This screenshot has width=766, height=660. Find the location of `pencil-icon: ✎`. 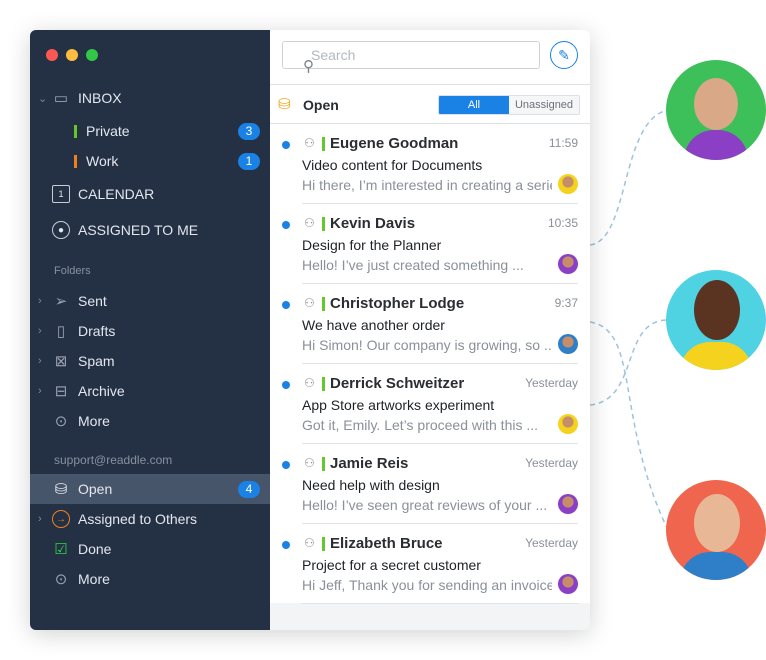

pencil-icon: ✎ is located at coordinates (564, 54).